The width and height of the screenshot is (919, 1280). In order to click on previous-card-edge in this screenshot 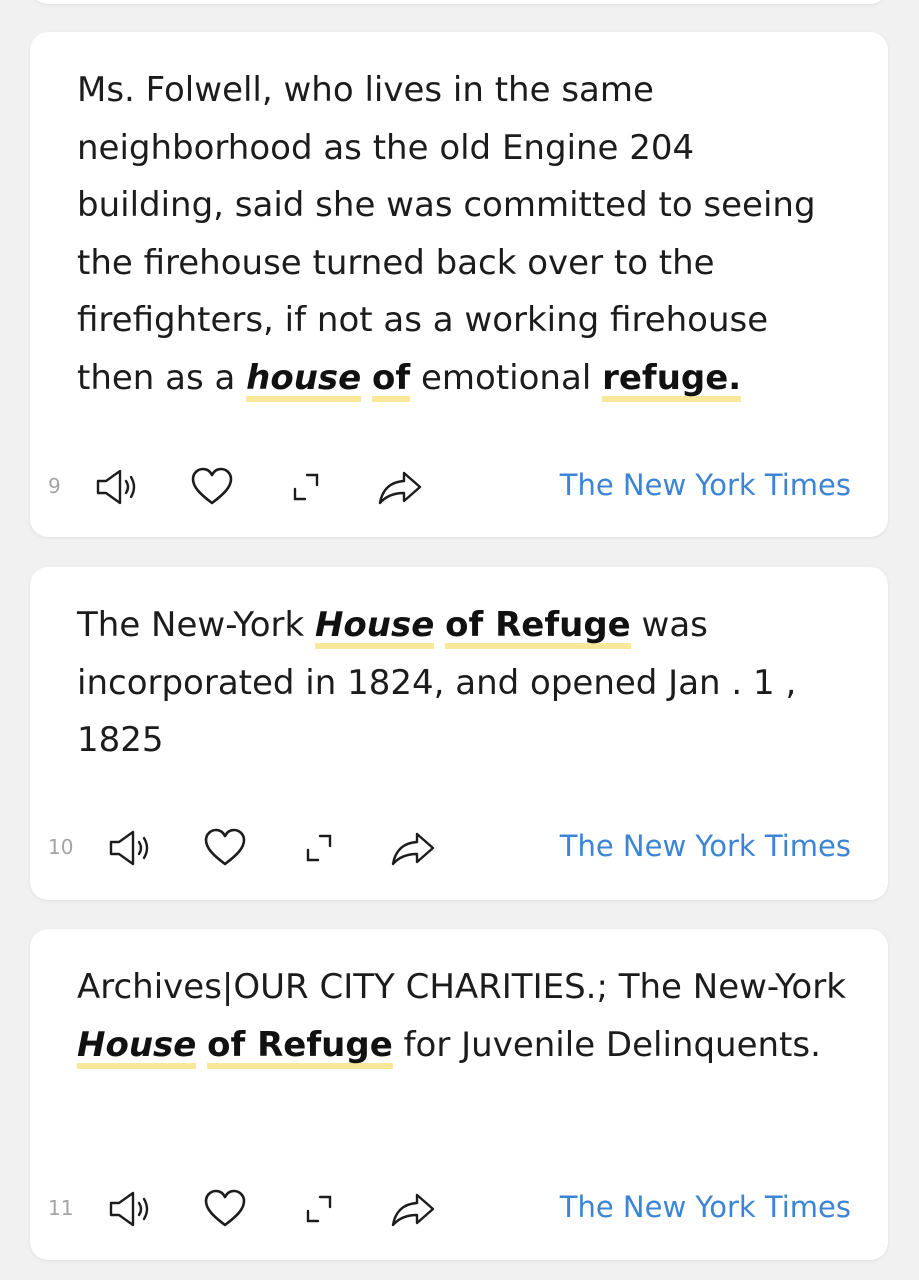, I will do `click(459, 2)`.